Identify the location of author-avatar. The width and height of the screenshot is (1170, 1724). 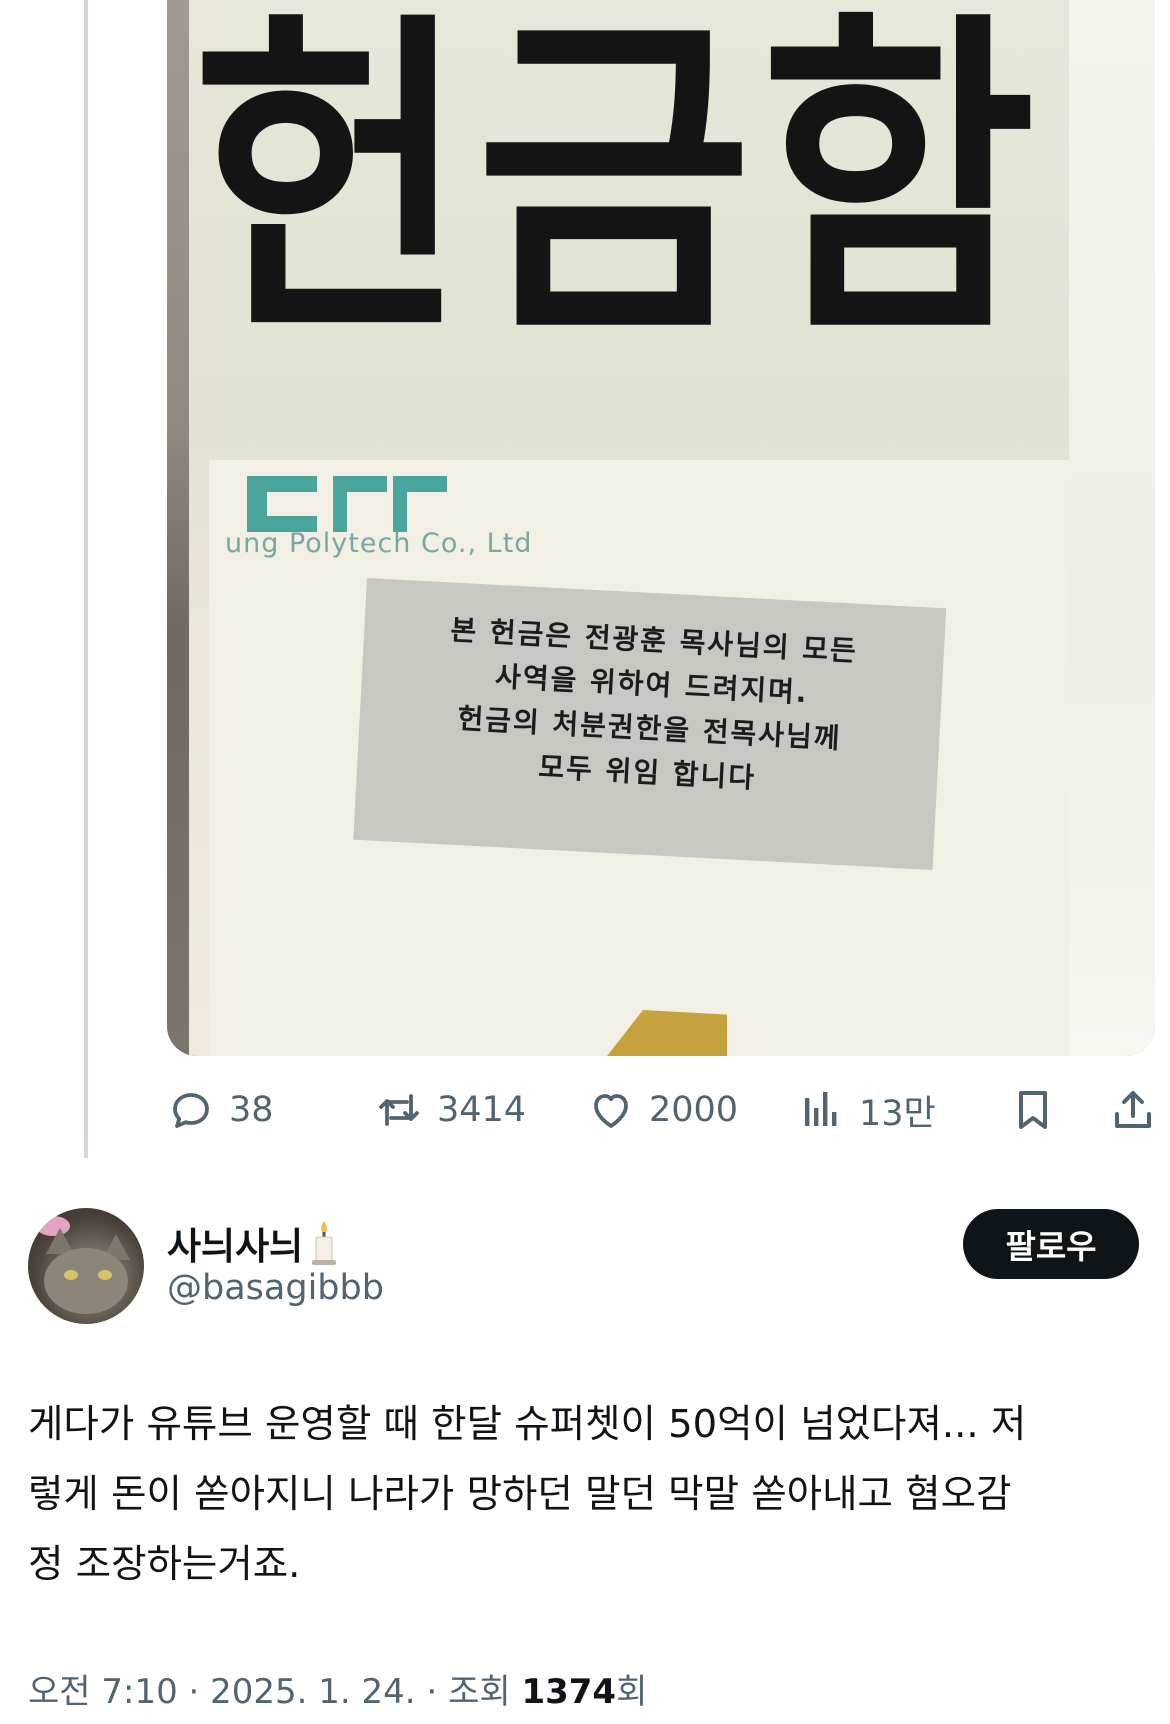
(86, 1266).